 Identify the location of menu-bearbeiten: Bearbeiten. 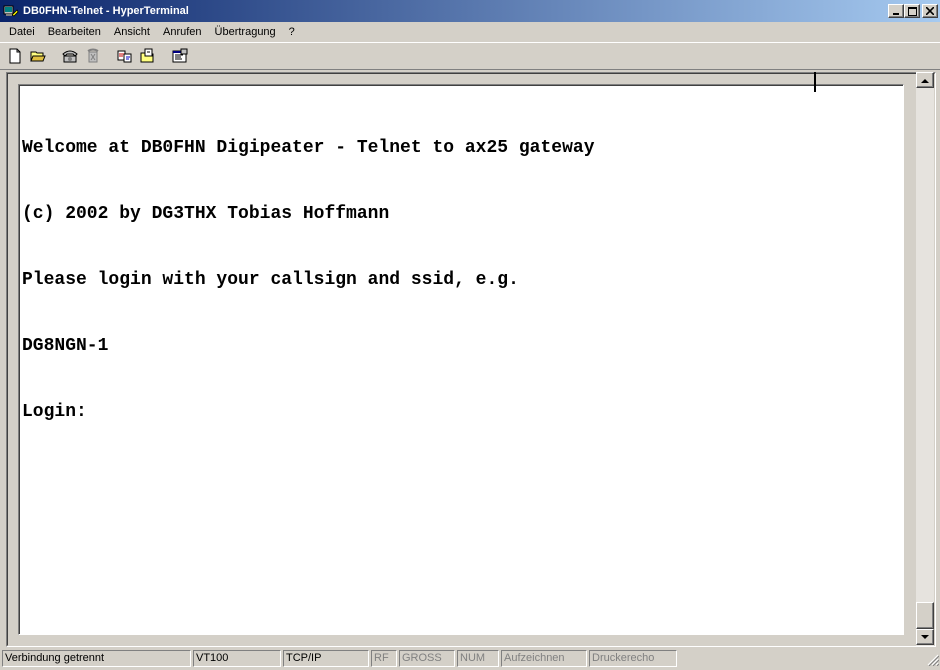
(74, 32).